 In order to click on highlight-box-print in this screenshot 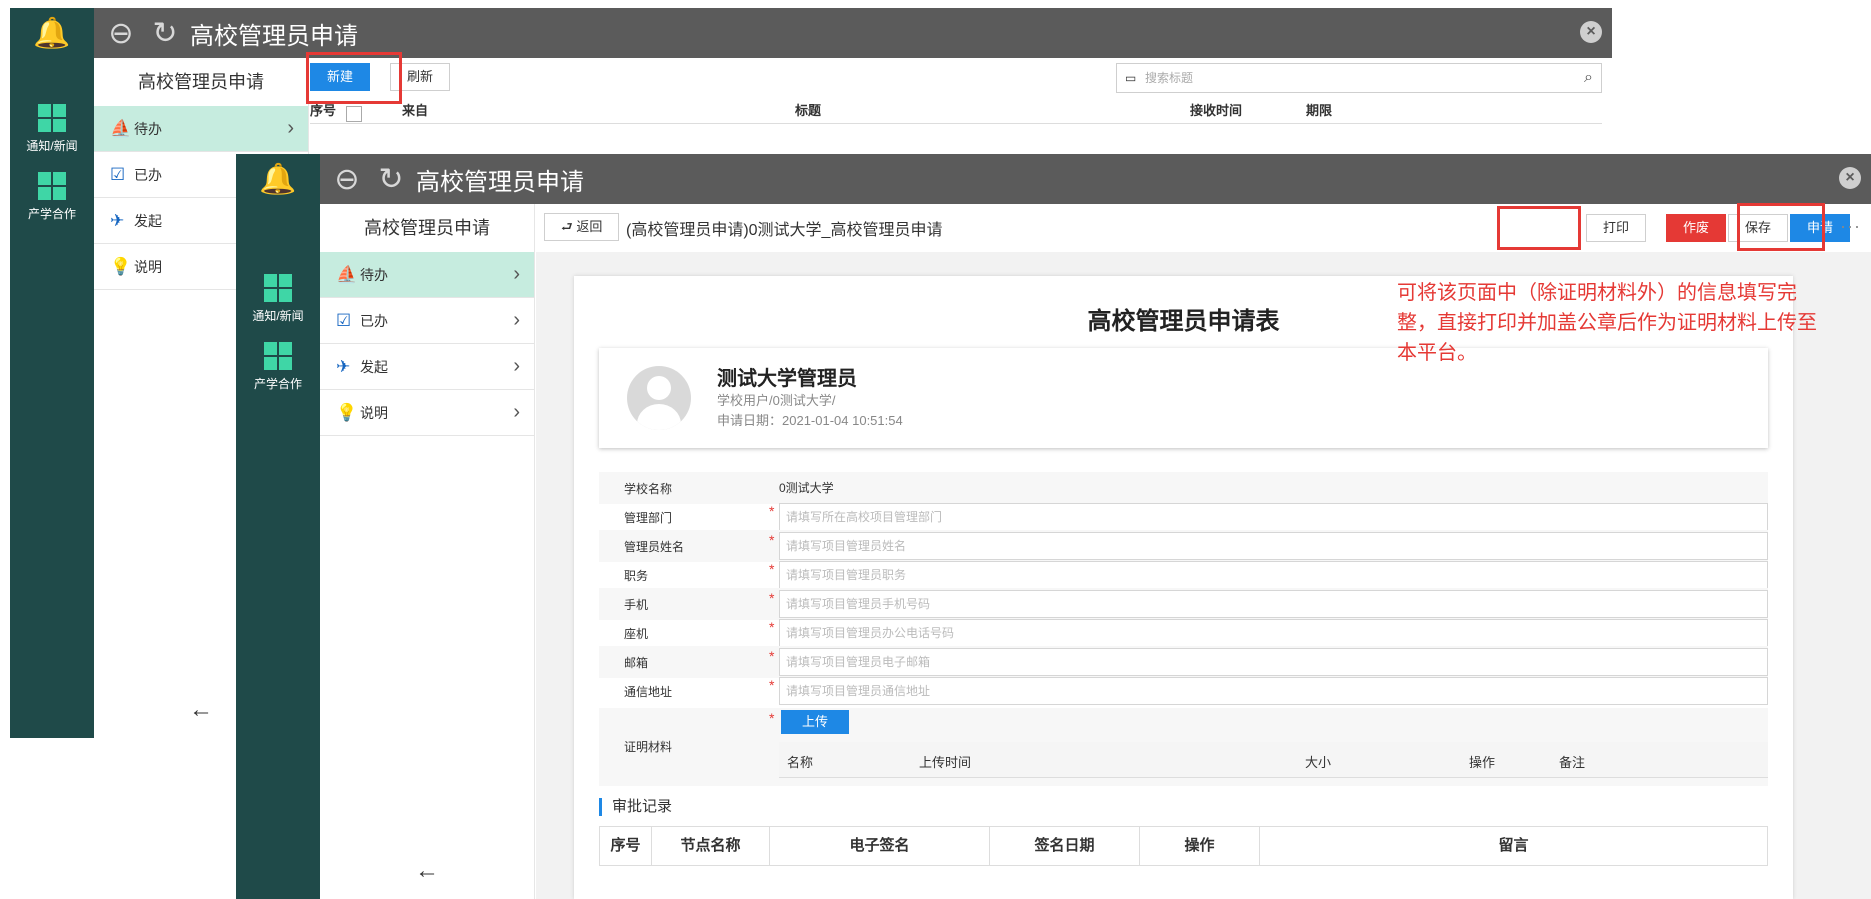, I will do `click(1539, 228)`.